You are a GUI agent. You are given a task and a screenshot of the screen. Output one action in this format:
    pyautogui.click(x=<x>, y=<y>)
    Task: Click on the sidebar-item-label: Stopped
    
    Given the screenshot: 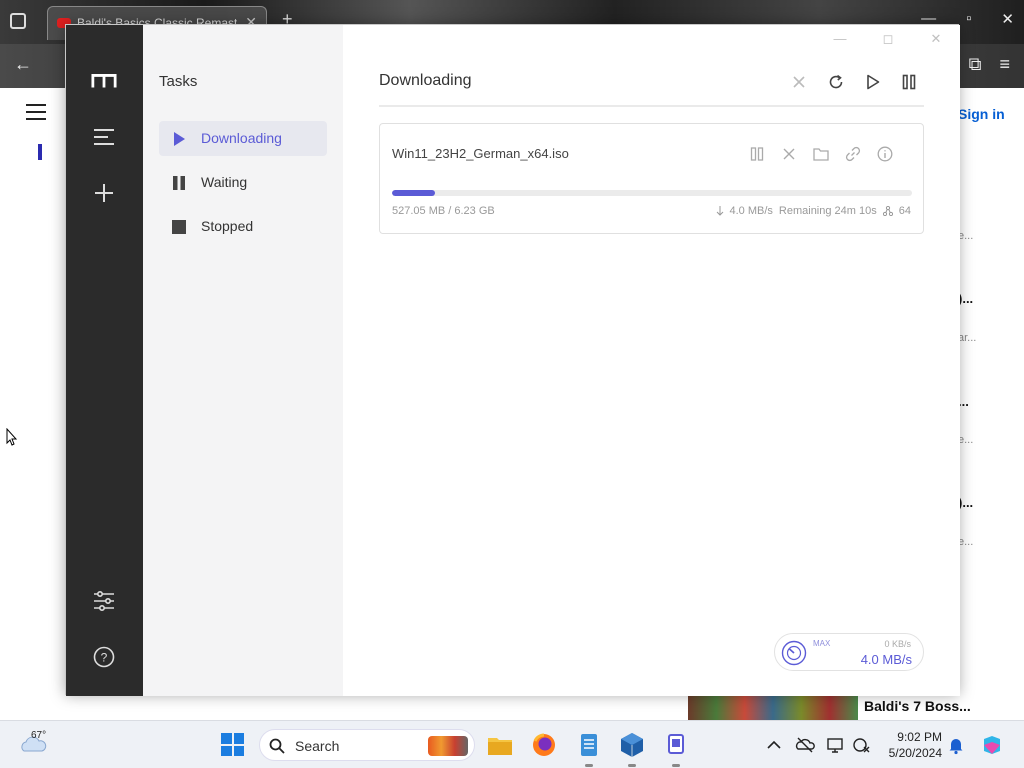 What is the action you would take?
    pyautogui.click(x=227, y=226)
    